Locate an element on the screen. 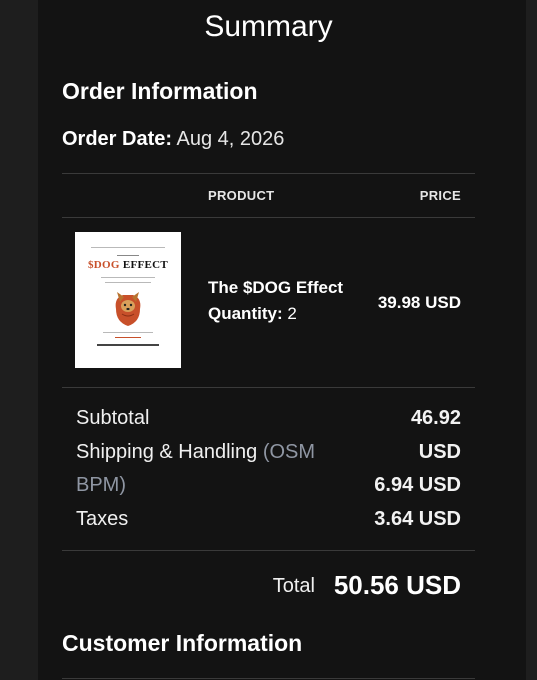  quantity-label: Quantity: is located at coordinates (245, 313).